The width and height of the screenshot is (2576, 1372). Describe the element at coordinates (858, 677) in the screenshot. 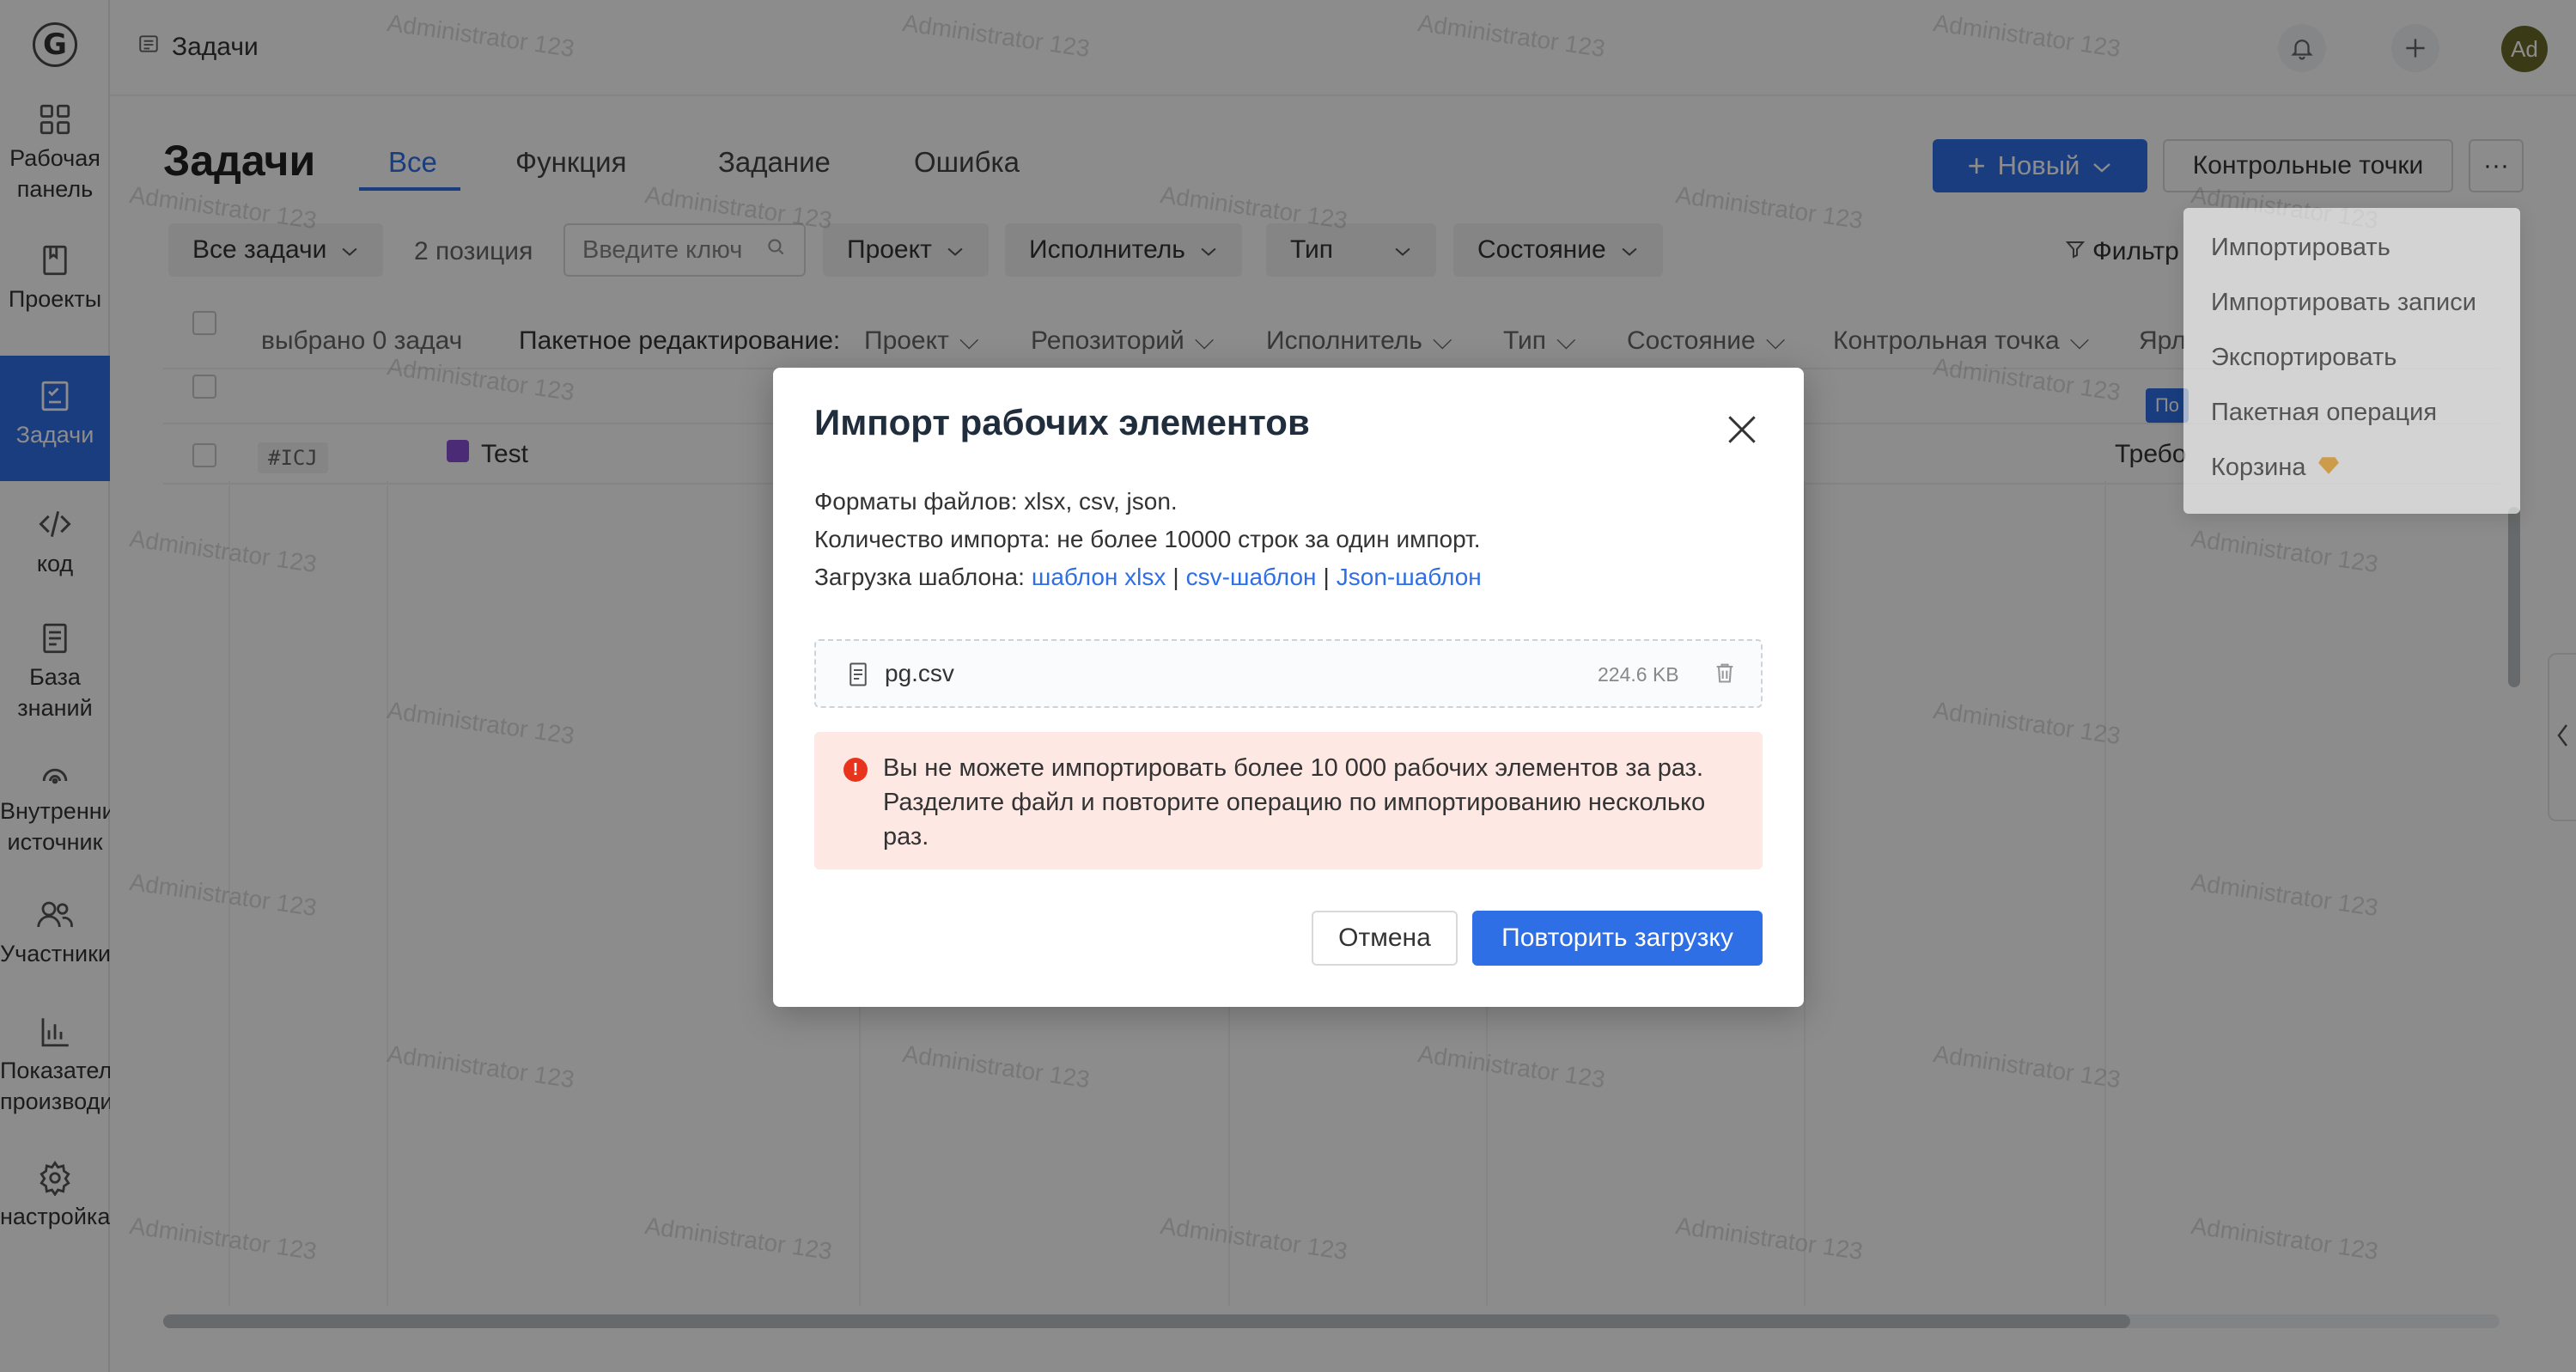

I see `file-icon` at that location.